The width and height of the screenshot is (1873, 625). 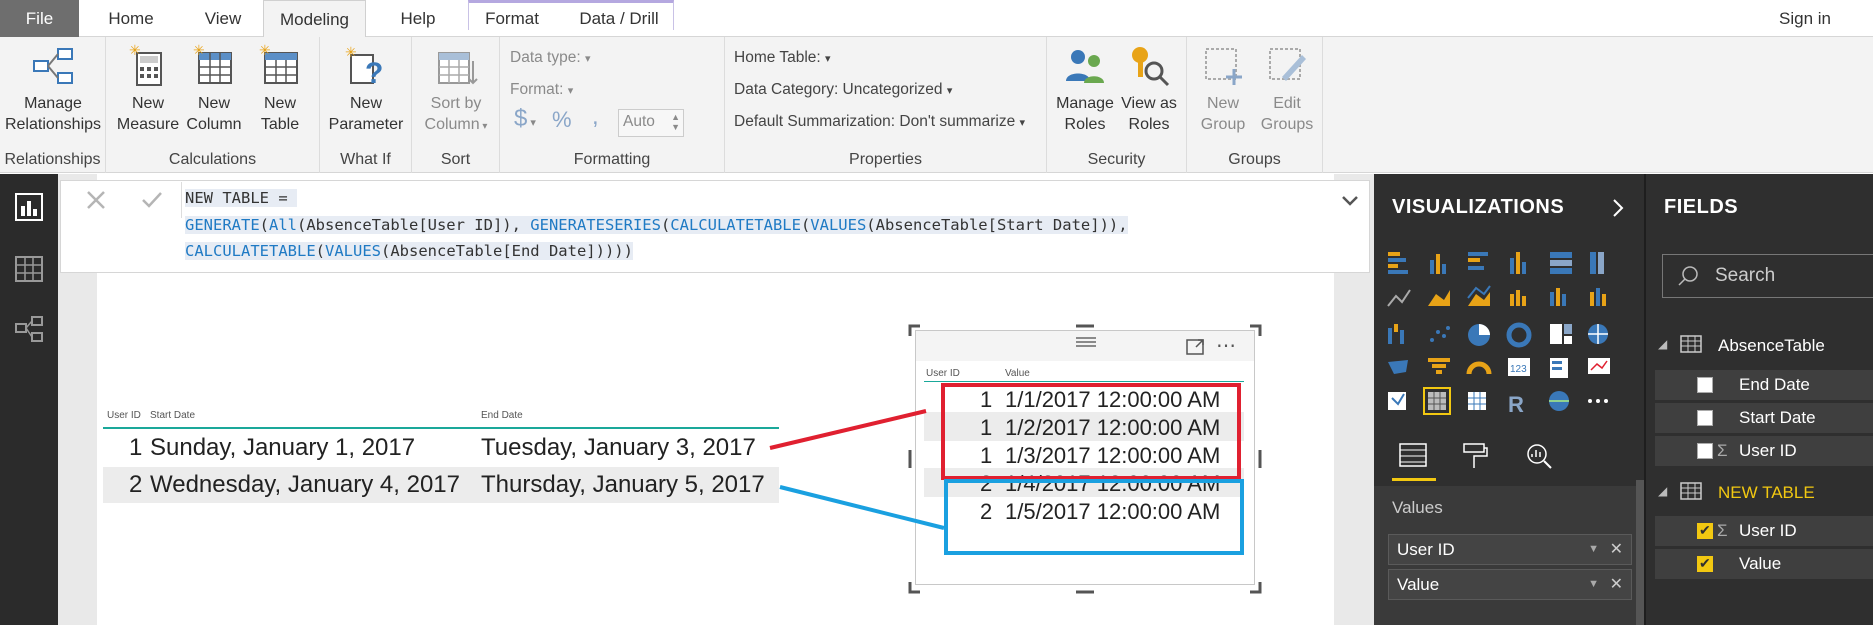 I want to click on field-table-new-table: NEW TABLE, so click(x=1766, y=493).